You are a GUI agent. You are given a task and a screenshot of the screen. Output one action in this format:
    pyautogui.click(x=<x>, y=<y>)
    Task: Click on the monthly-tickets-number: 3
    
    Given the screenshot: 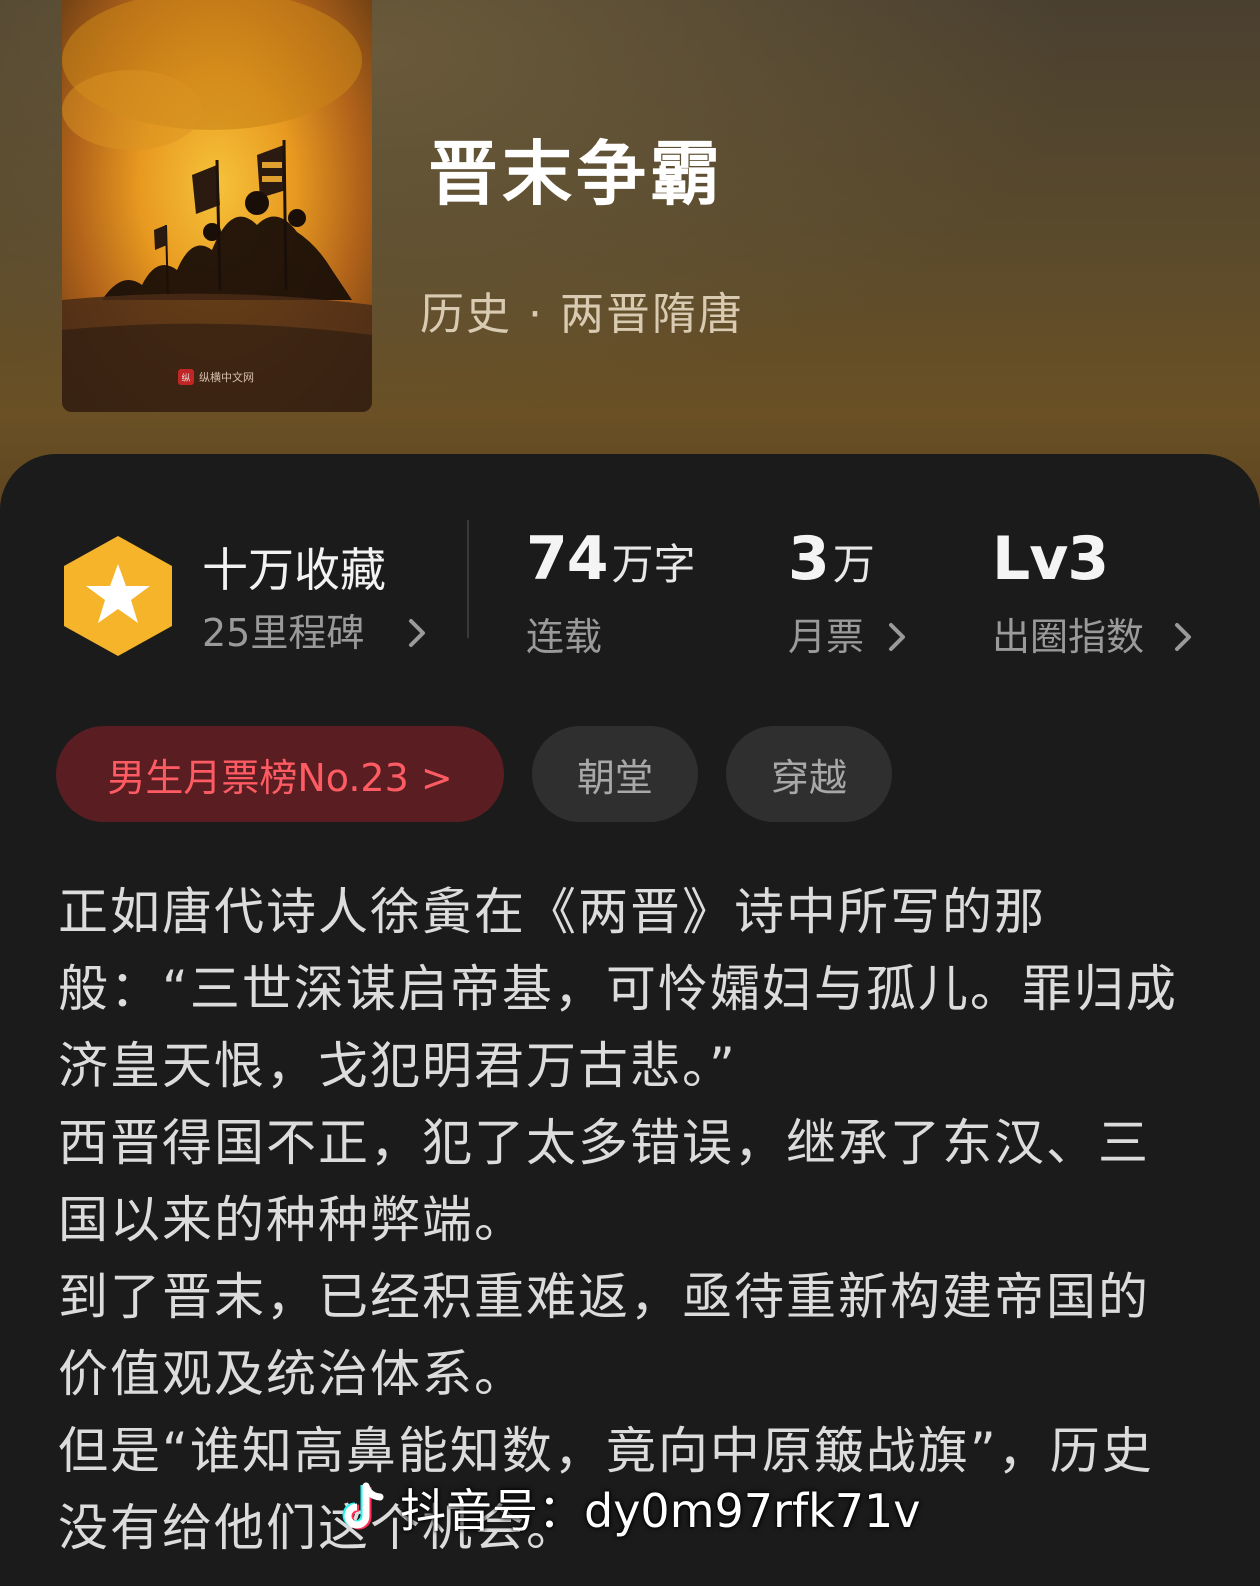 What is the action you would take?
    pyautogui.click(x=809, y=559)
    